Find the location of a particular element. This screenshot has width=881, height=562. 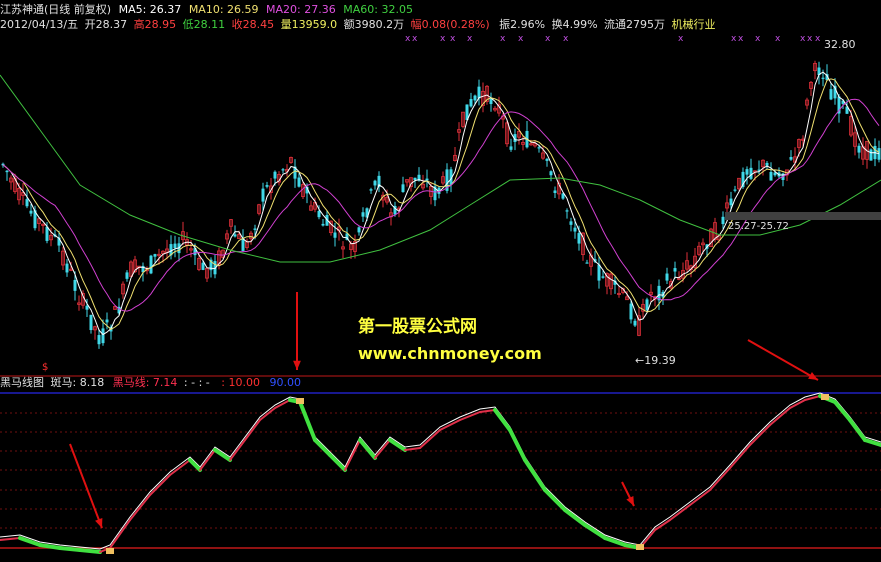

black-horse-label: 黑马线: 7.14 is located at coordinates (145, 382).